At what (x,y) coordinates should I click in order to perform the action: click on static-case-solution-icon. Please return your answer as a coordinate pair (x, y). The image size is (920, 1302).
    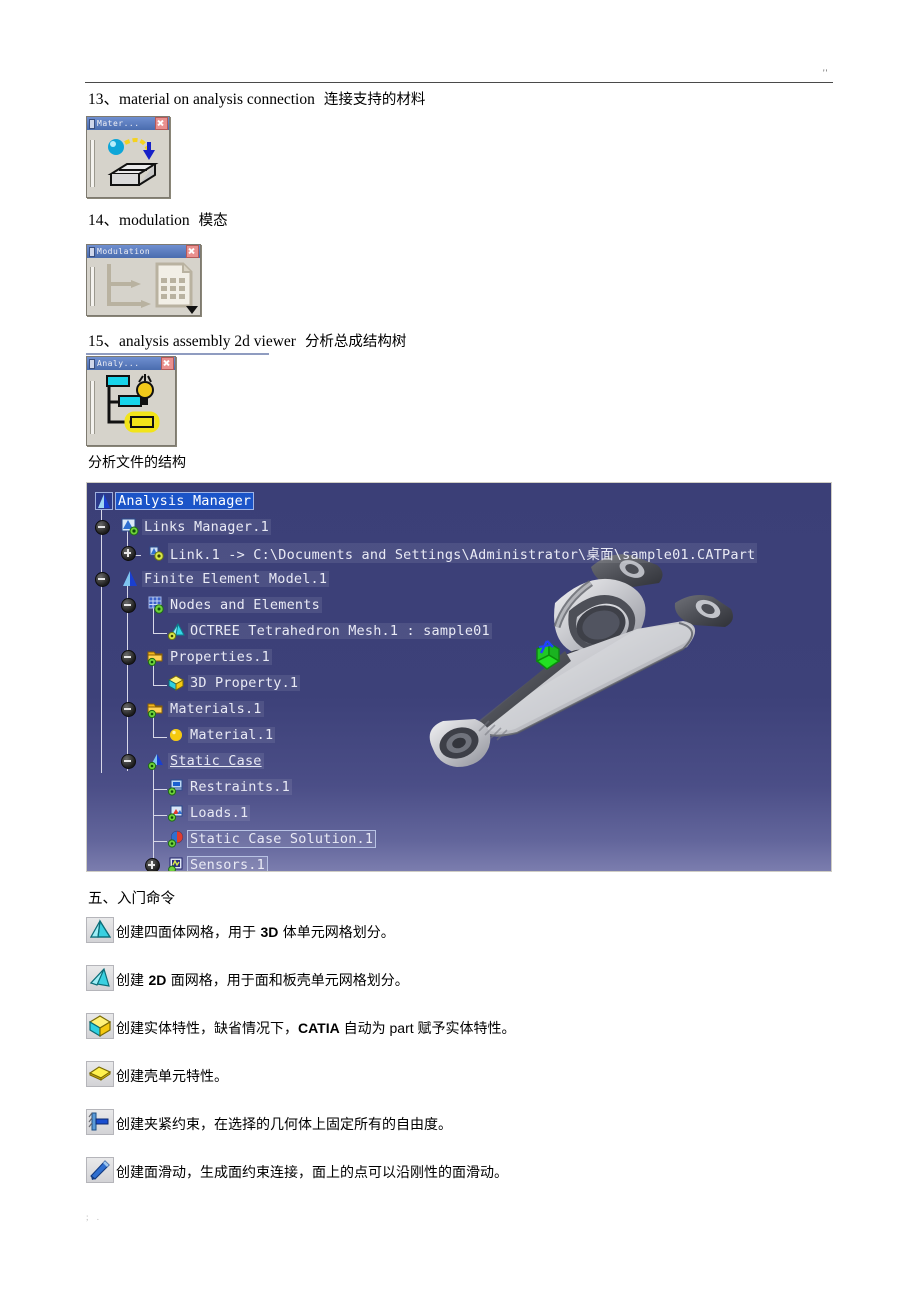
    Looking at the image, I should click on (176, 839).